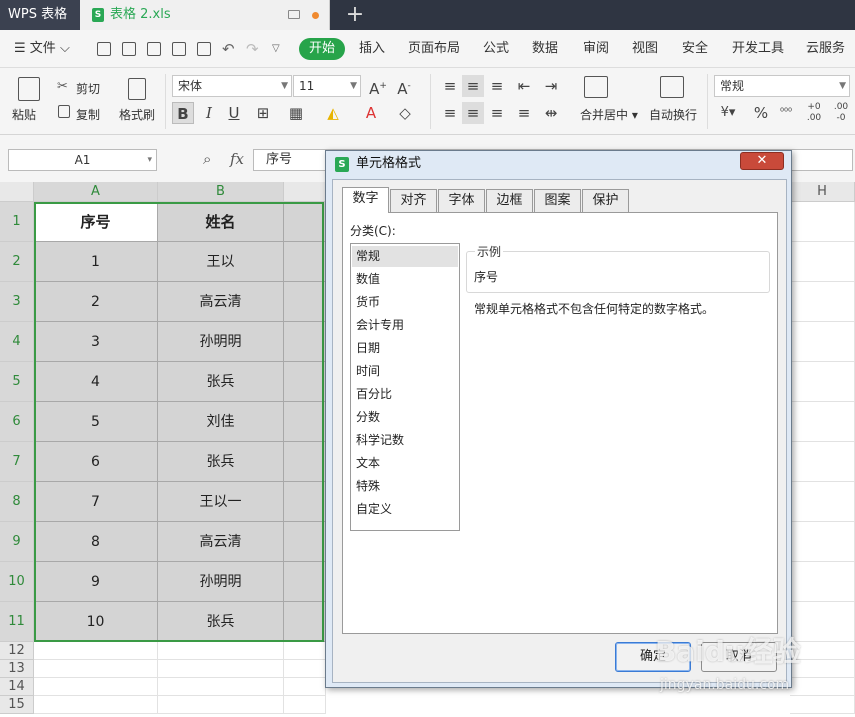 This screenshot has height=717, width=855. I want to click on align-bottom-icon: ≡, so click(497, 86).